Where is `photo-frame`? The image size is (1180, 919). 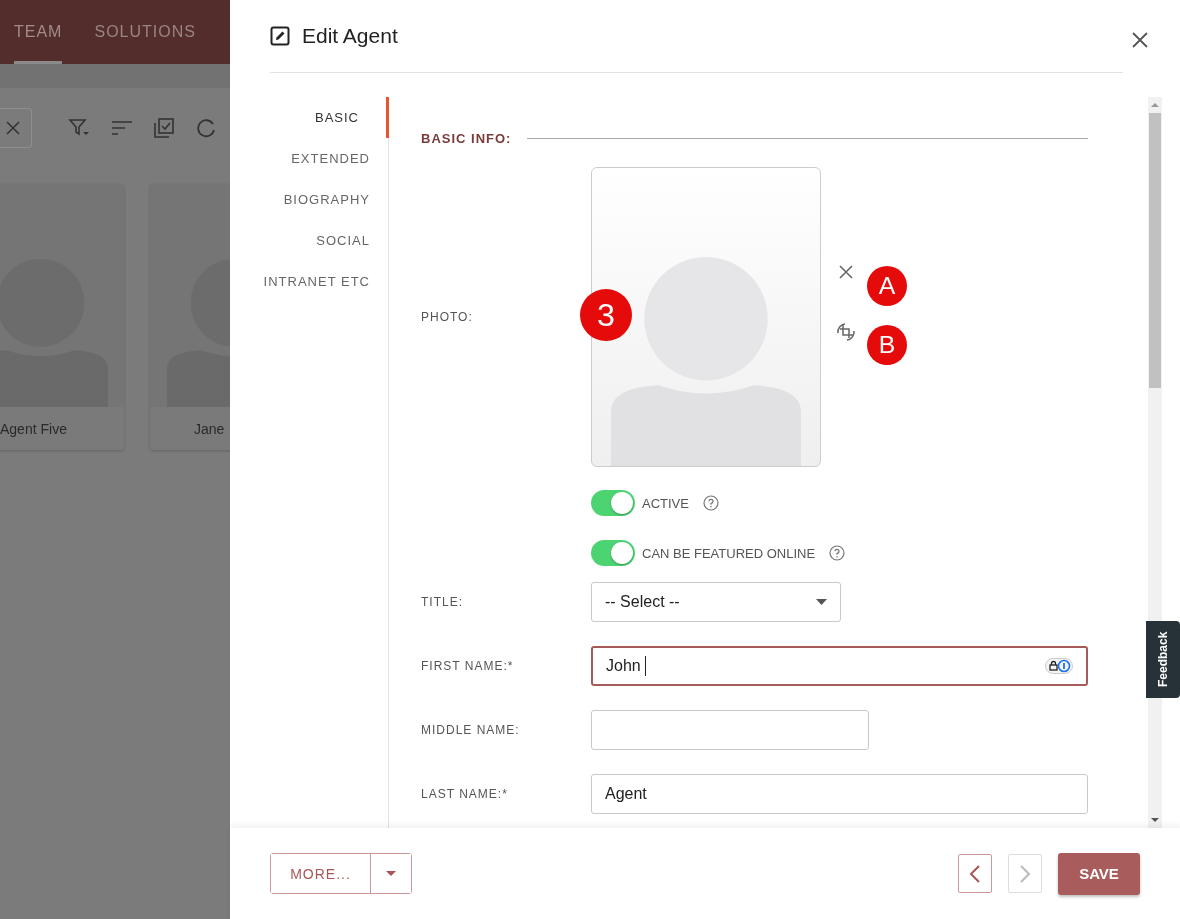 photo-frame is located at coordinates (706, 317).